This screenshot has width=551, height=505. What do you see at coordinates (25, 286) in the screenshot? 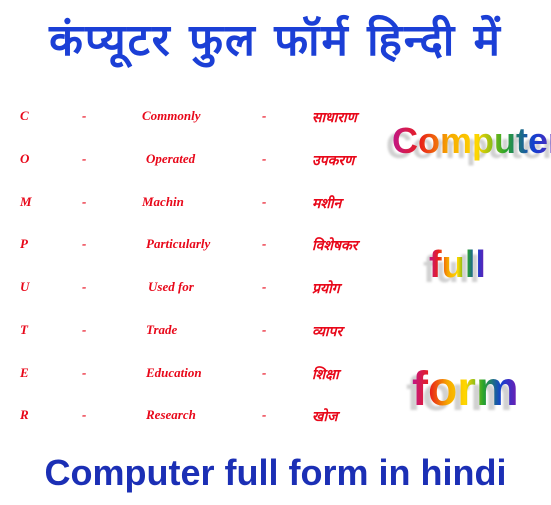
I see `row-letter: U` at bounding box center [25, 286].